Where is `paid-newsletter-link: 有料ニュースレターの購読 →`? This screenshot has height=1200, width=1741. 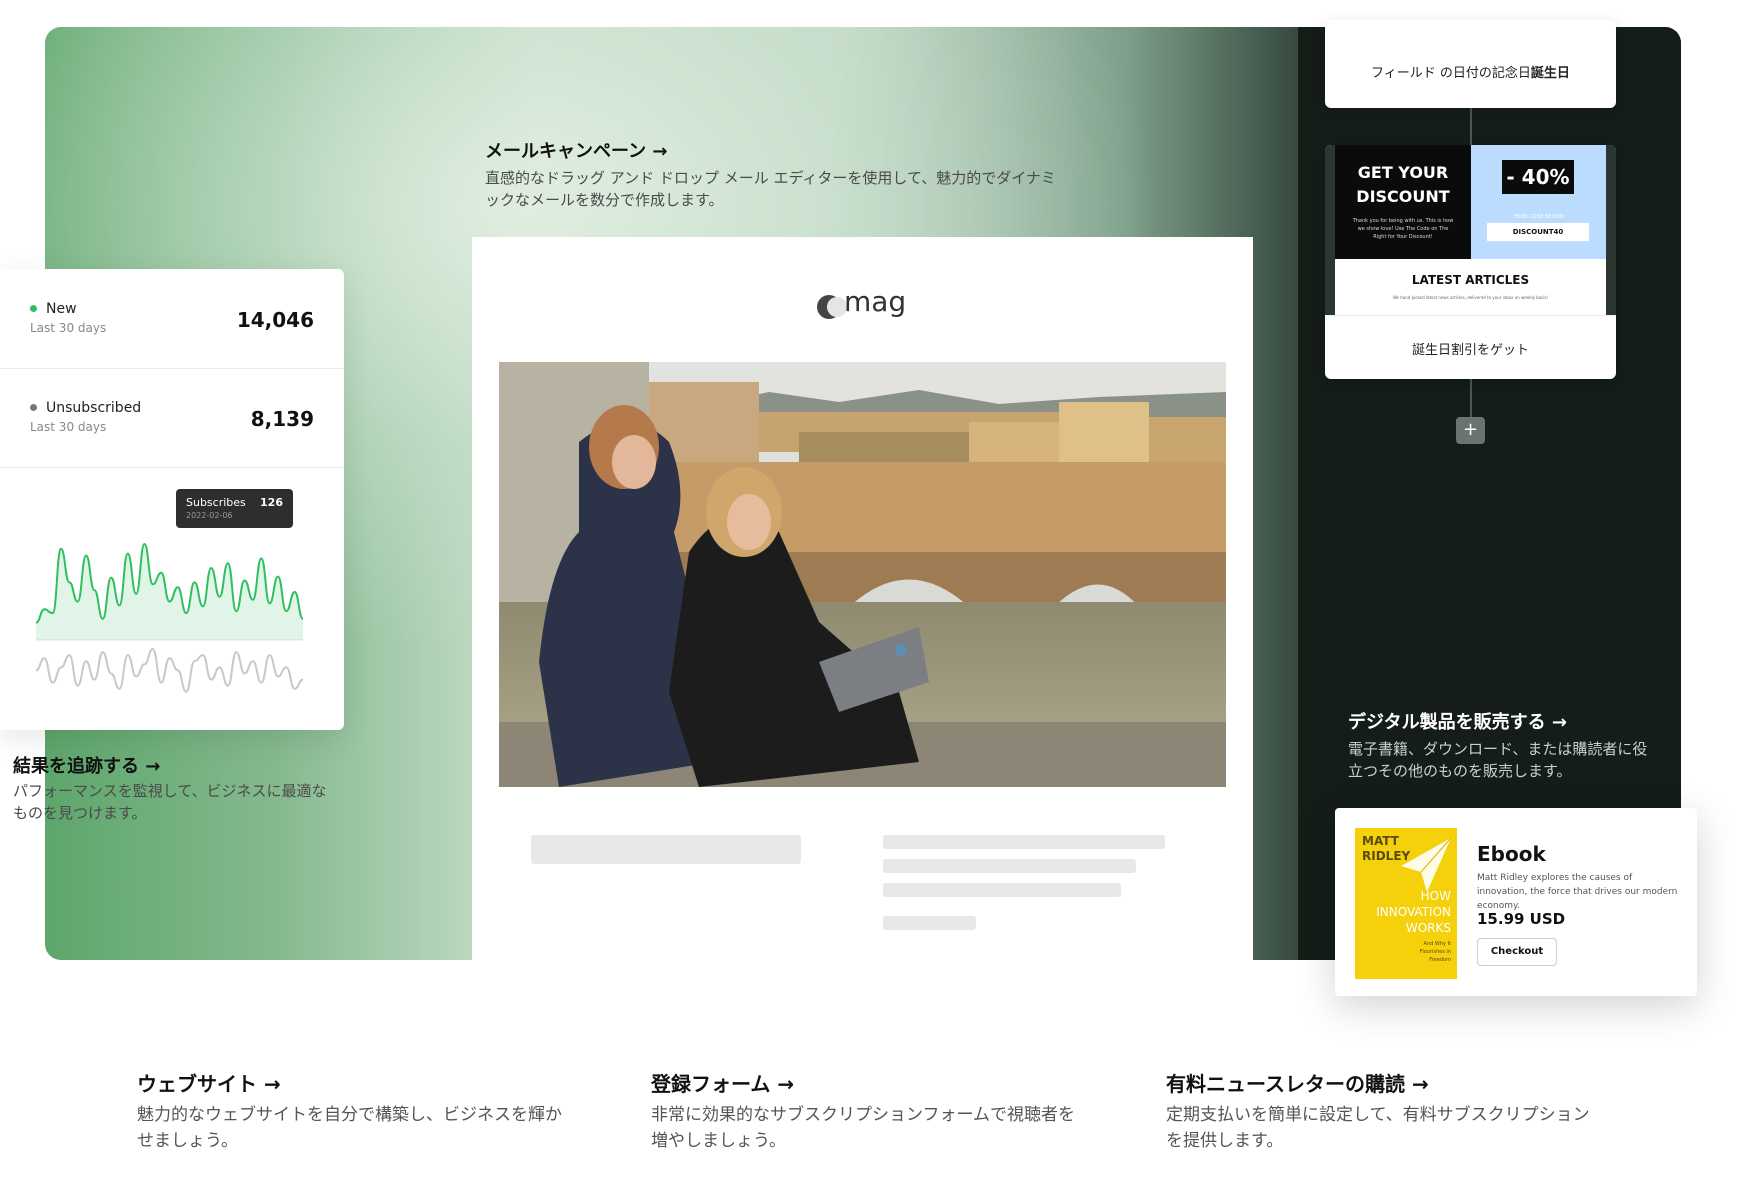 paid-newsletter-link: 有料ニュースレターの購読 → is located at coordinates (1297, 1082).